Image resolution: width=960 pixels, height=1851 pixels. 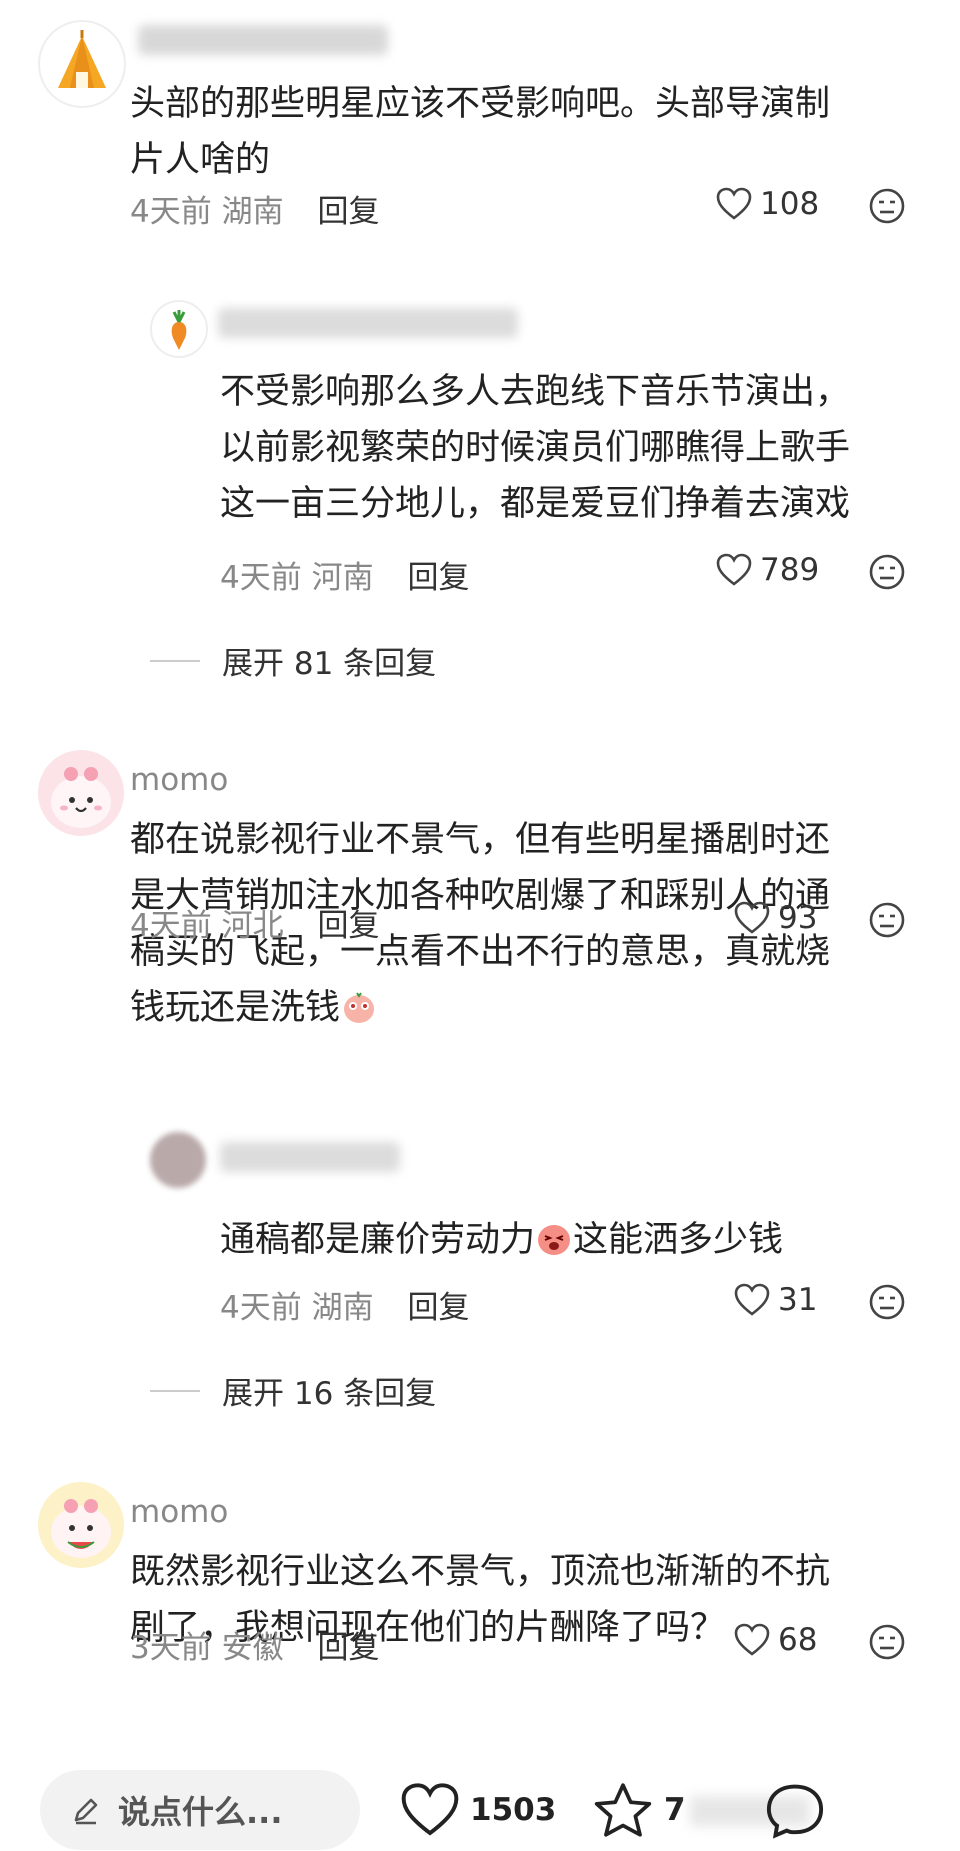 What do you see at coordinates (798, 918) in the screenshot?
I see `like-count: 93` at bounding box center [798, 918].